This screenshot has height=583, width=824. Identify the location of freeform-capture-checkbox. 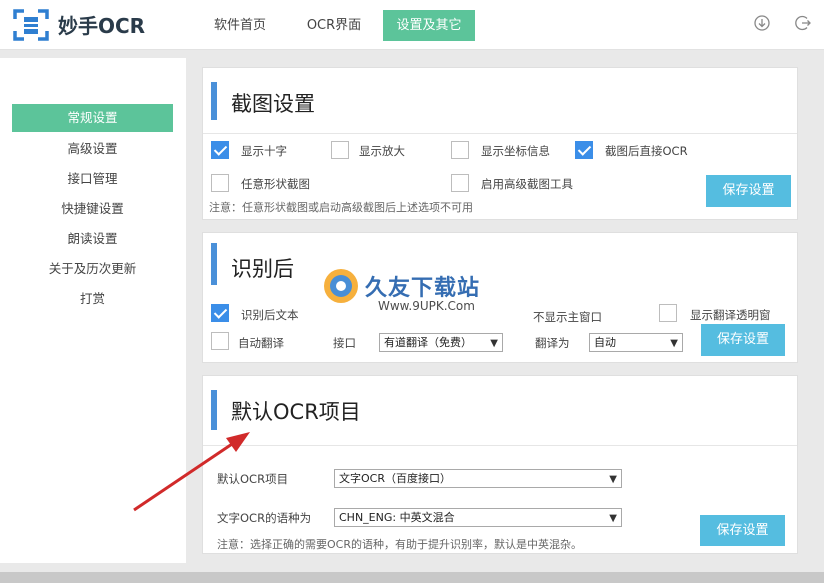
(220, 183).